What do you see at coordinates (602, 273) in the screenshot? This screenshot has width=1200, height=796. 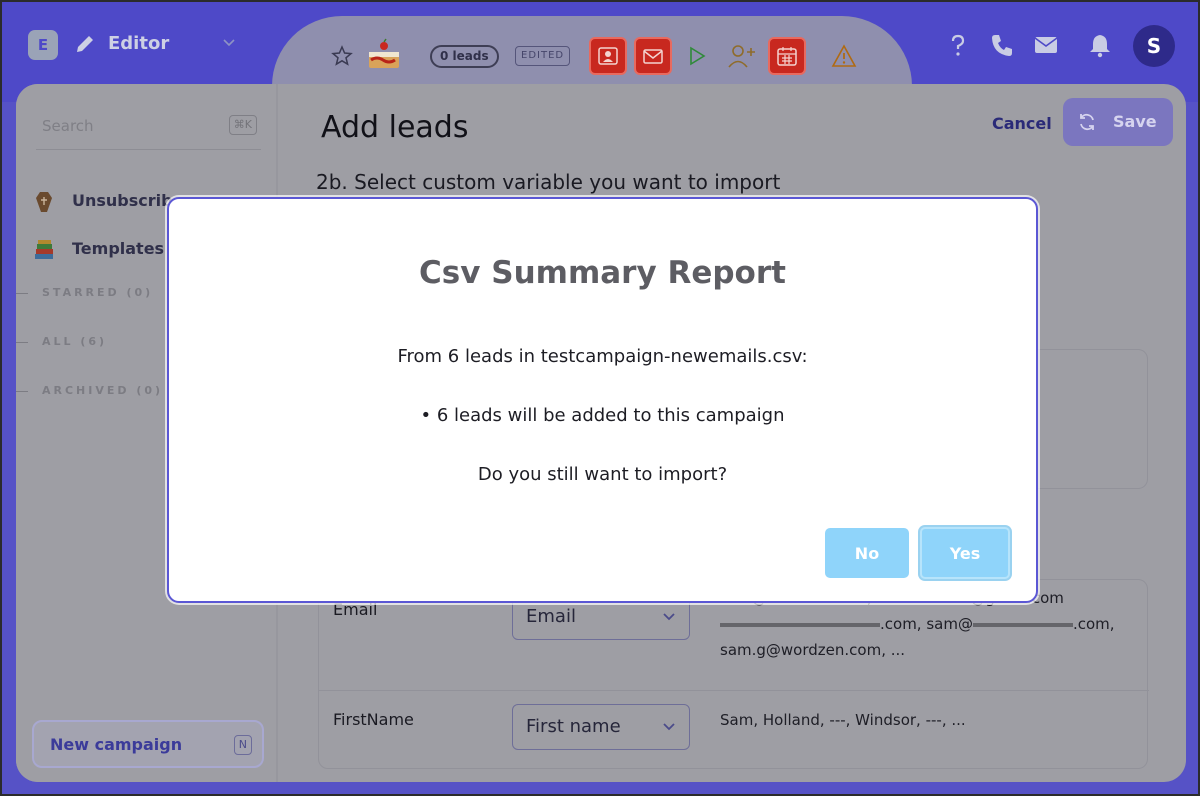 I see `dialog-title: Csv Summary Report` at bounding box center [602, 273].